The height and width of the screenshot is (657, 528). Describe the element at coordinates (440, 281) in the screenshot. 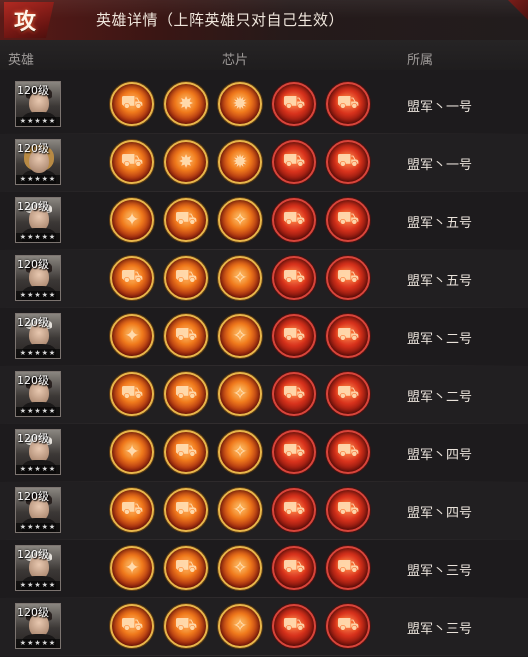

I see `hero-affiliation: 盟军丶五号` at that location.